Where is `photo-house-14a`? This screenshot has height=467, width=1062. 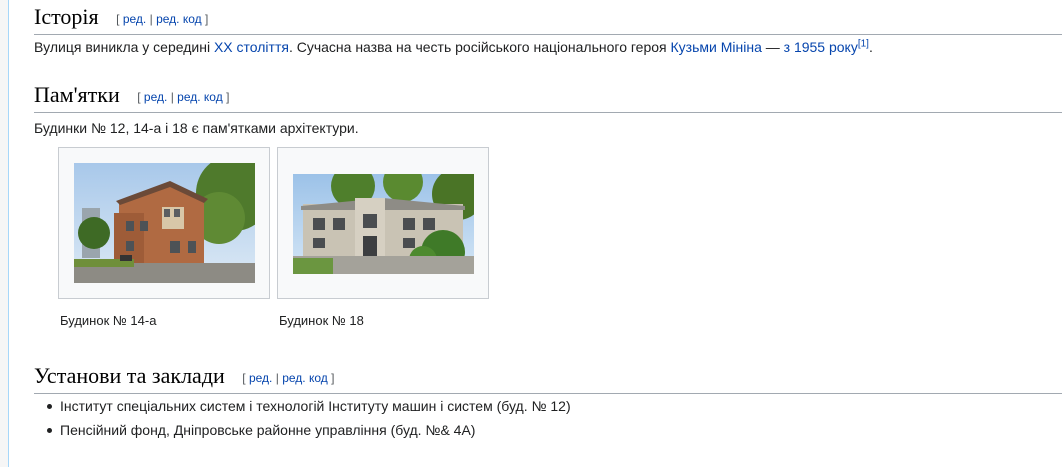 photo-house-14a is located at coordinates (164, 223).